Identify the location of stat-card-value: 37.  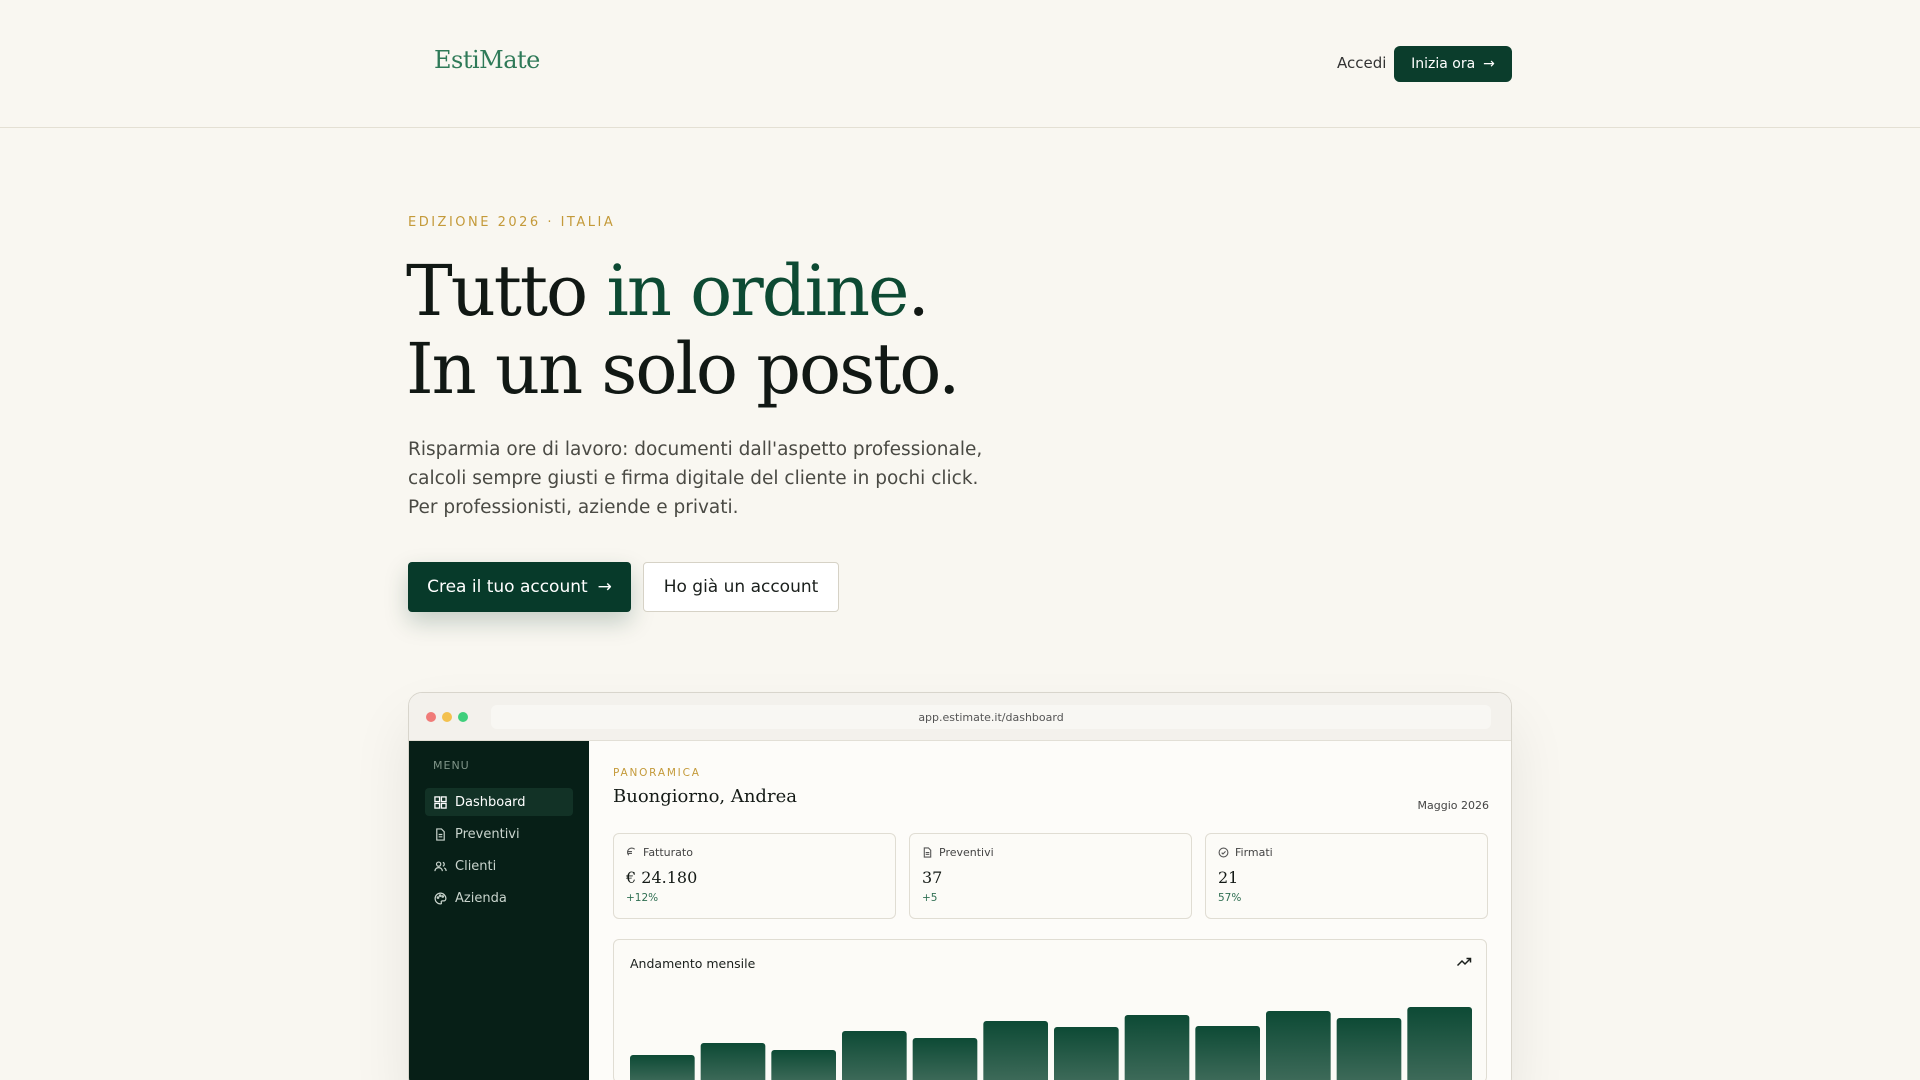
(932, 877).